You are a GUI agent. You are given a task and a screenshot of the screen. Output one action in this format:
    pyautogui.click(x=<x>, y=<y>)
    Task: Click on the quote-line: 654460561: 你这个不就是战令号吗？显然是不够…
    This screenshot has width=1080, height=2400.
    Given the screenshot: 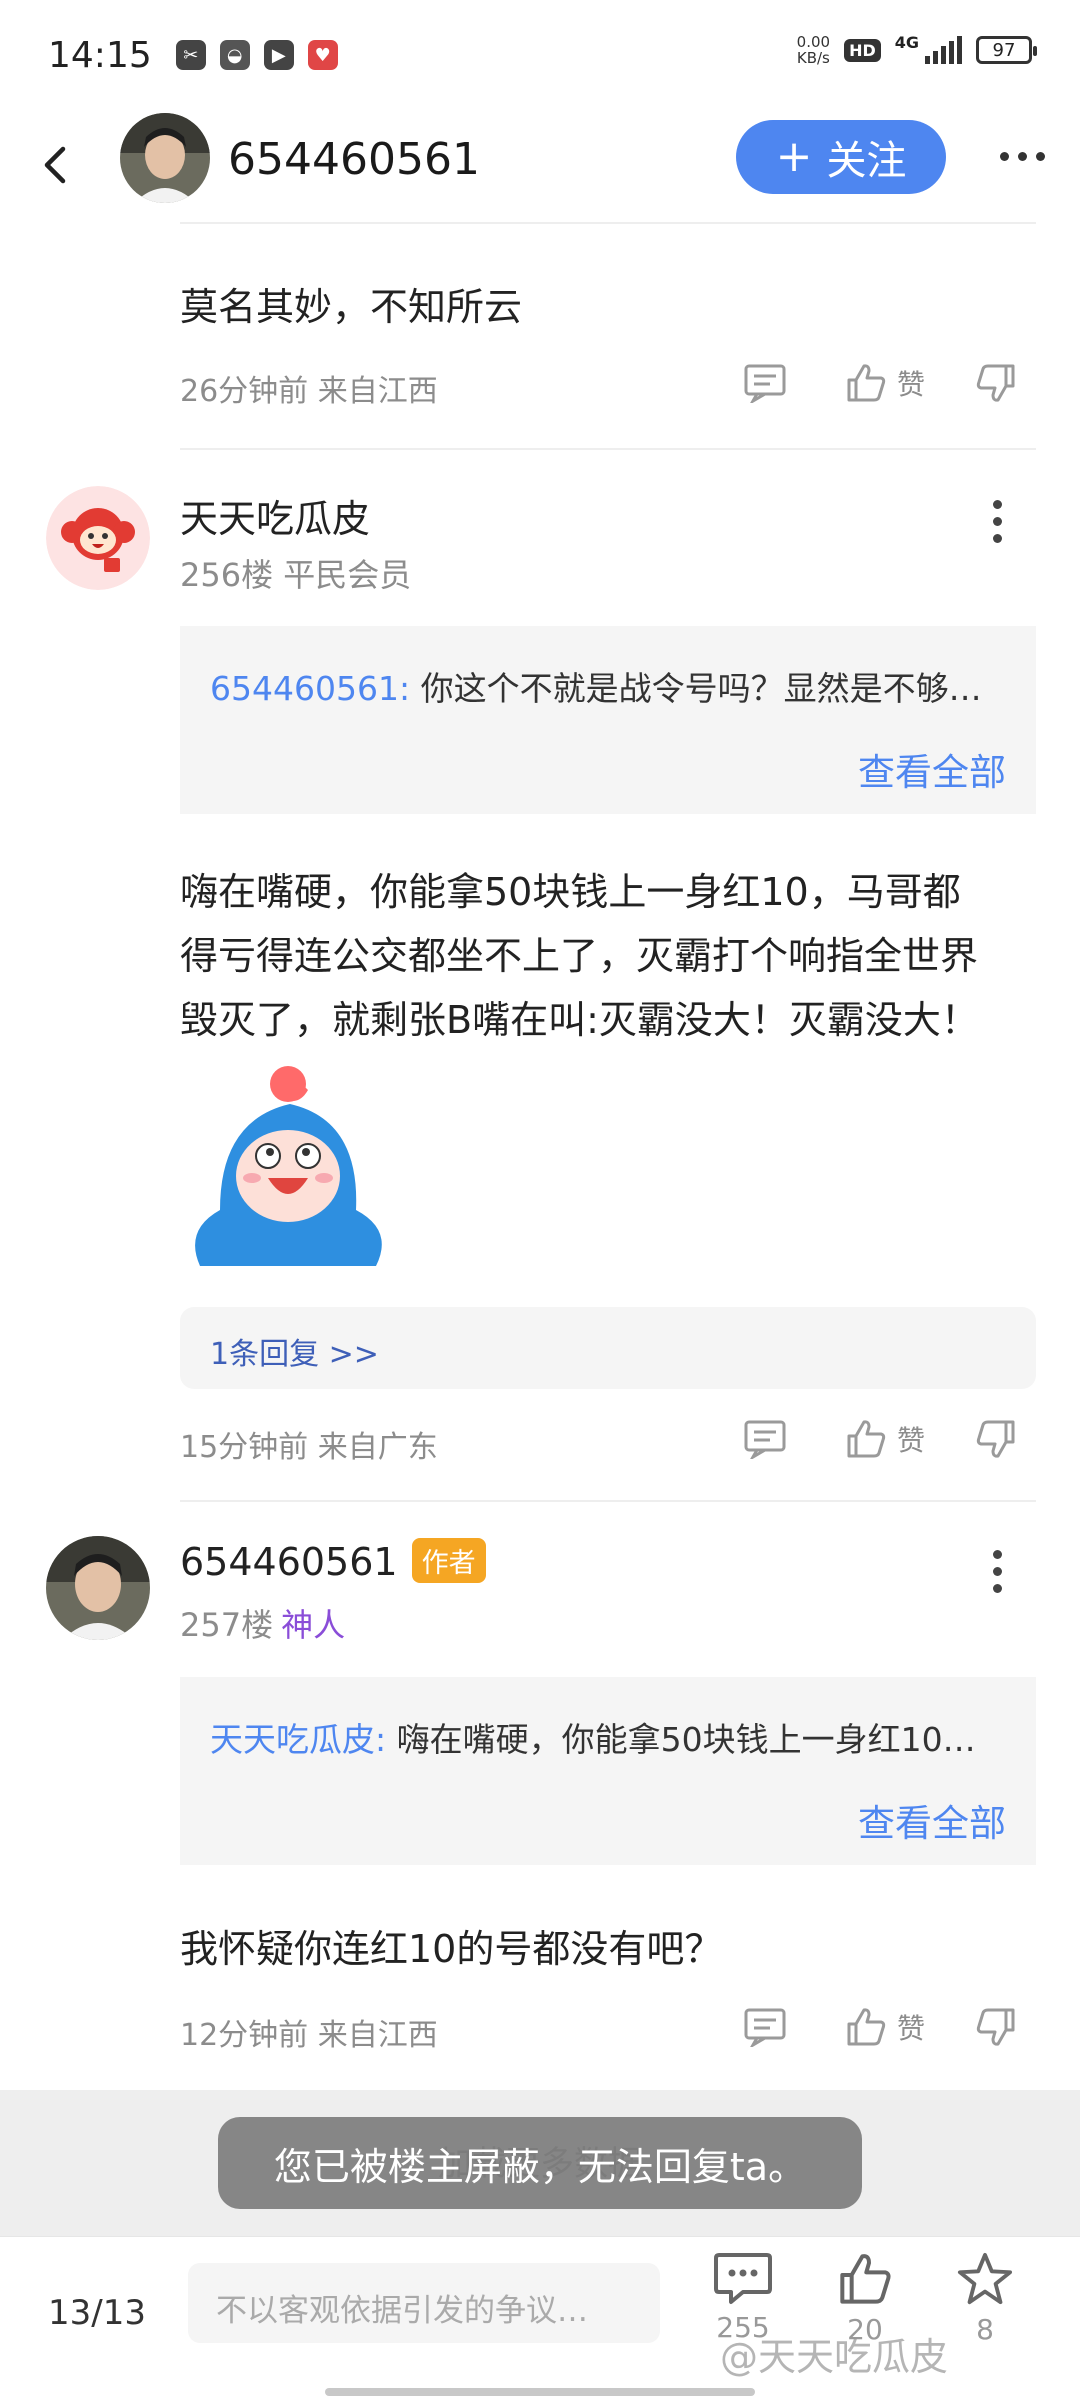 What is the action you would take?
    pyautogui.click(x=596, y=688)
    